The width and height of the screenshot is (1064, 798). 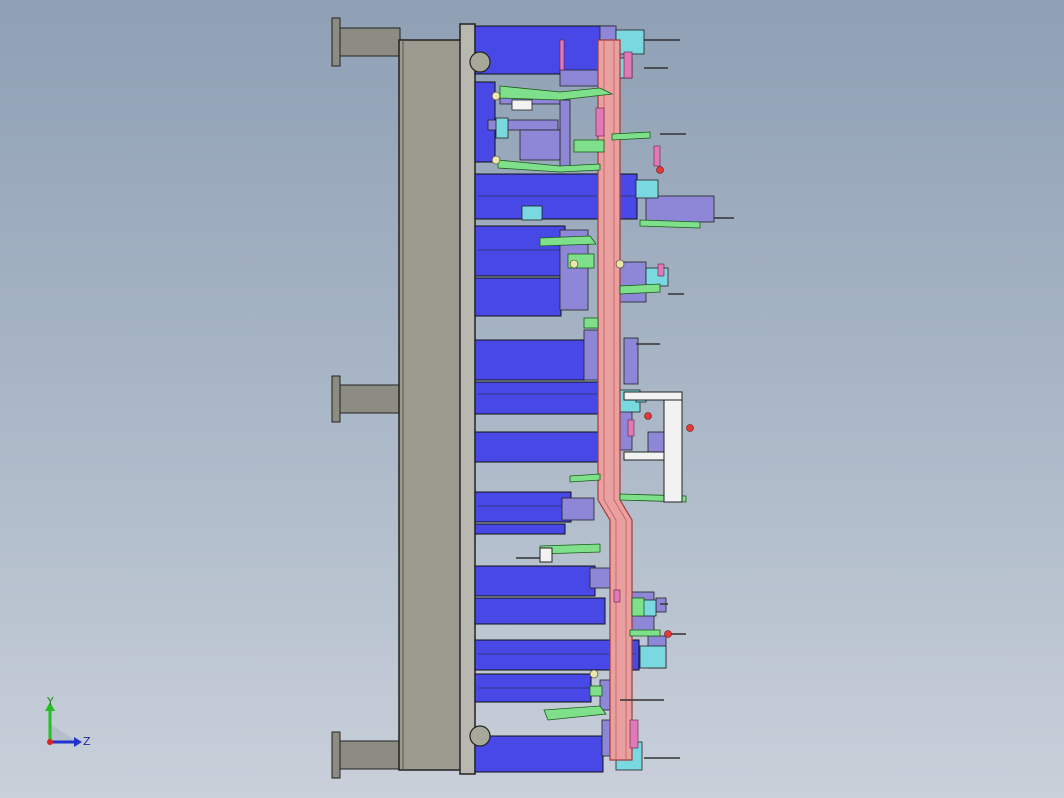 I want to click on mounting-post-middle, so click(x=366, y=399).